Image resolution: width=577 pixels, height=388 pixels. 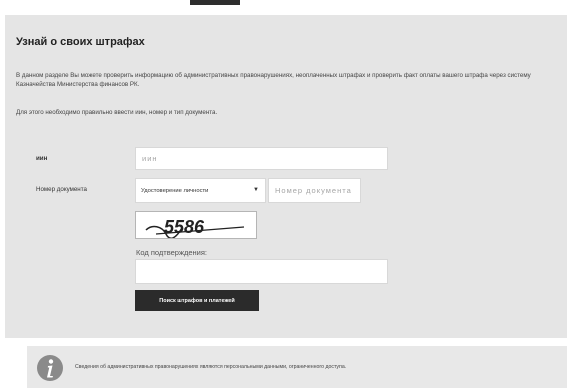 What do you see at coordinates (314, 190) in the screenshot?
I see `doc-number-input` at bounding box center [314, 190].